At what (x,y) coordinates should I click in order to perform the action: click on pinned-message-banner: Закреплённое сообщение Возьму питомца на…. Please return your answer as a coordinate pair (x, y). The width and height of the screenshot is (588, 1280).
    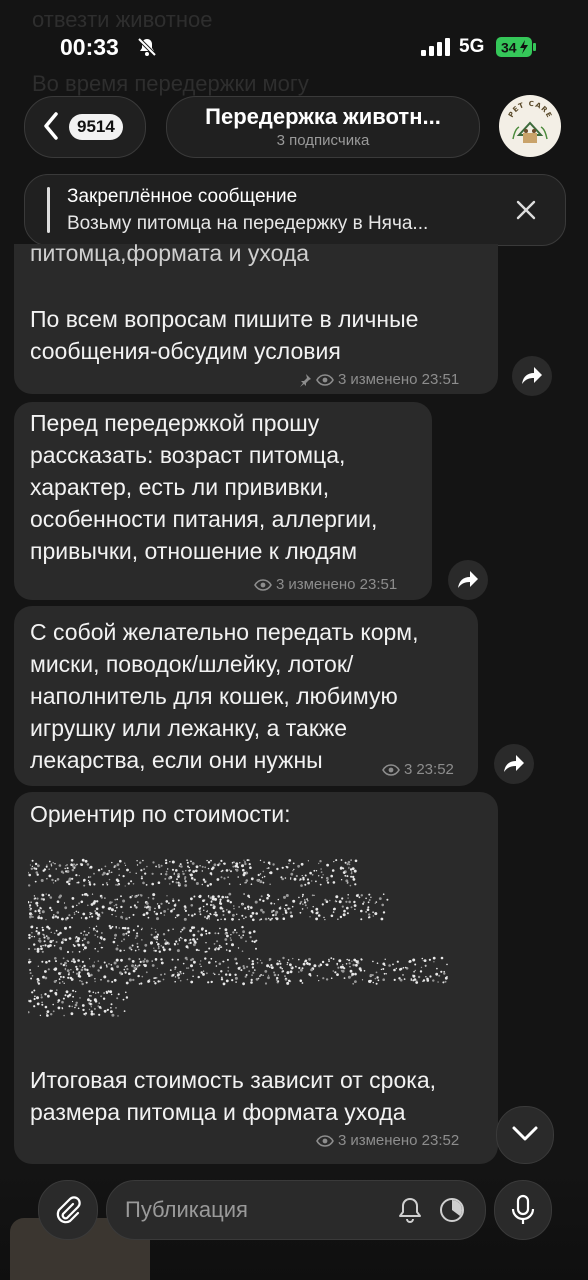
    Looking at the image, I should click on (295, 210).